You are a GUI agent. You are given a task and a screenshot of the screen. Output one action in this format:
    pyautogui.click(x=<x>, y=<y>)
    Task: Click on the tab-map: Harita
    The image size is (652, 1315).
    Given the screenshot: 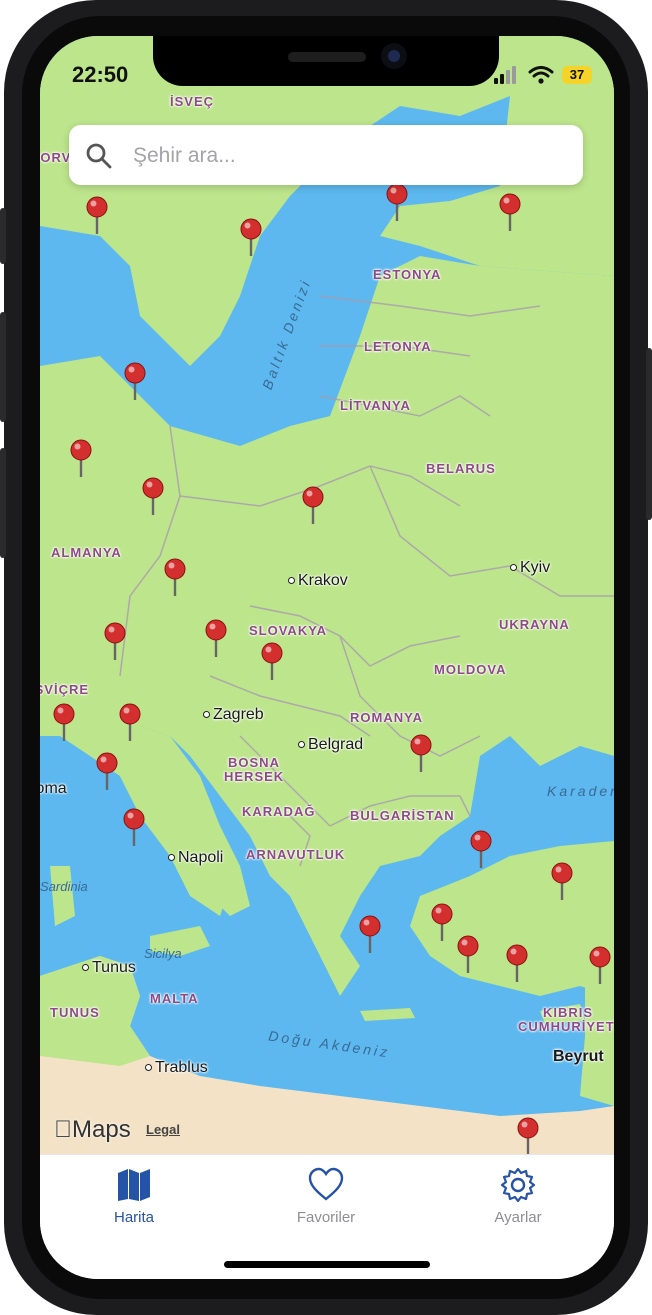 What is the action you would take?
    pyautogui.click(x=134, y=1197)
    